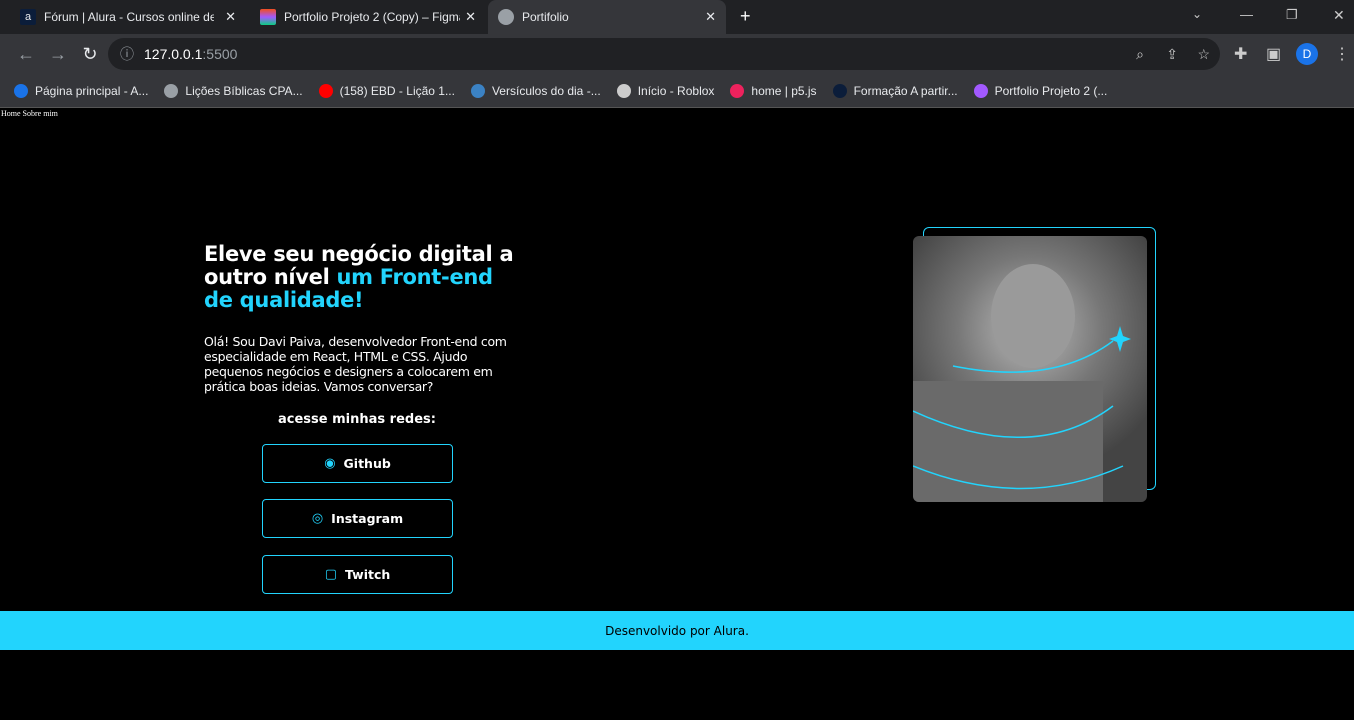 Image resolution: width=1354 pixels, height=720 pixels. Describe the element at coordinates (506, 17) in the screenshot. I see `globe-icon` at that location.